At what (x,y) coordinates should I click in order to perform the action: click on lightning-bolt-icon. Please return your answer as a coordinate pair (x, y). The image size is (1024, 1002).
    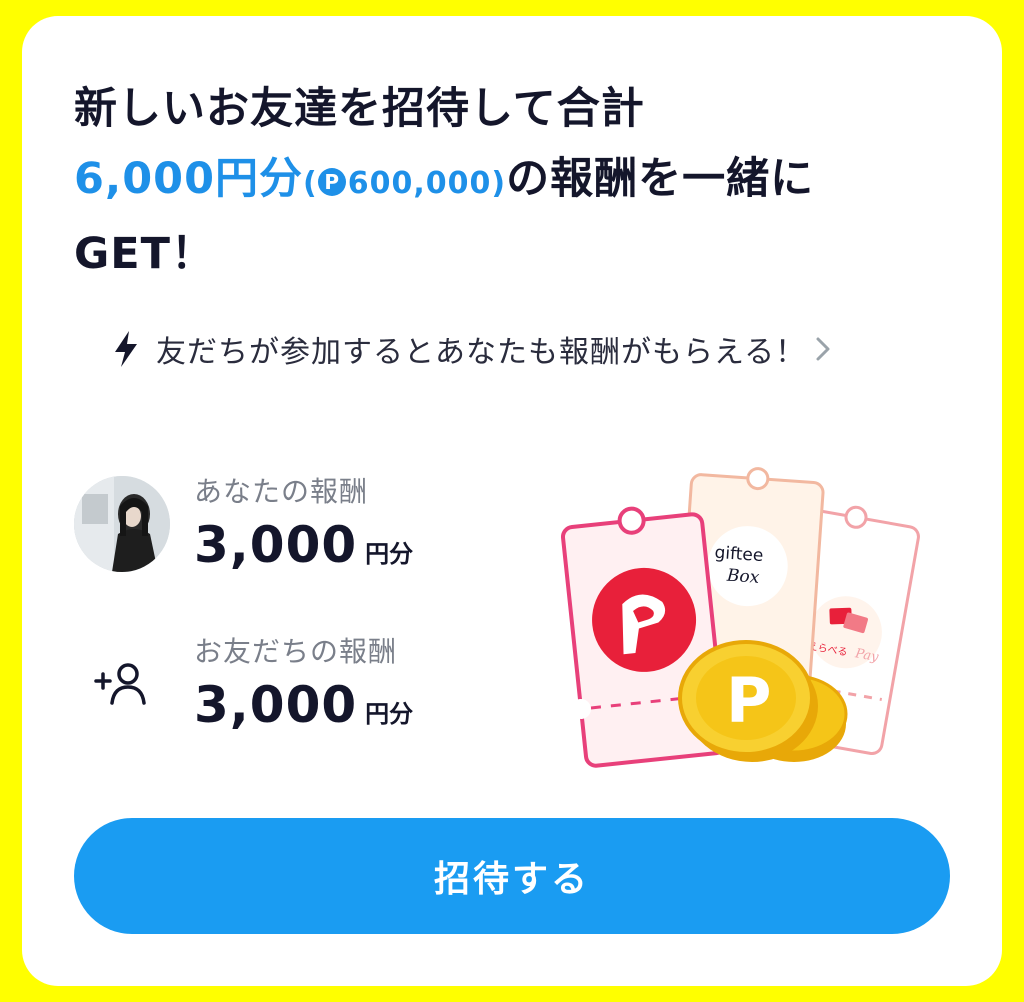
    Looking at the image, I should click on (126, 349).